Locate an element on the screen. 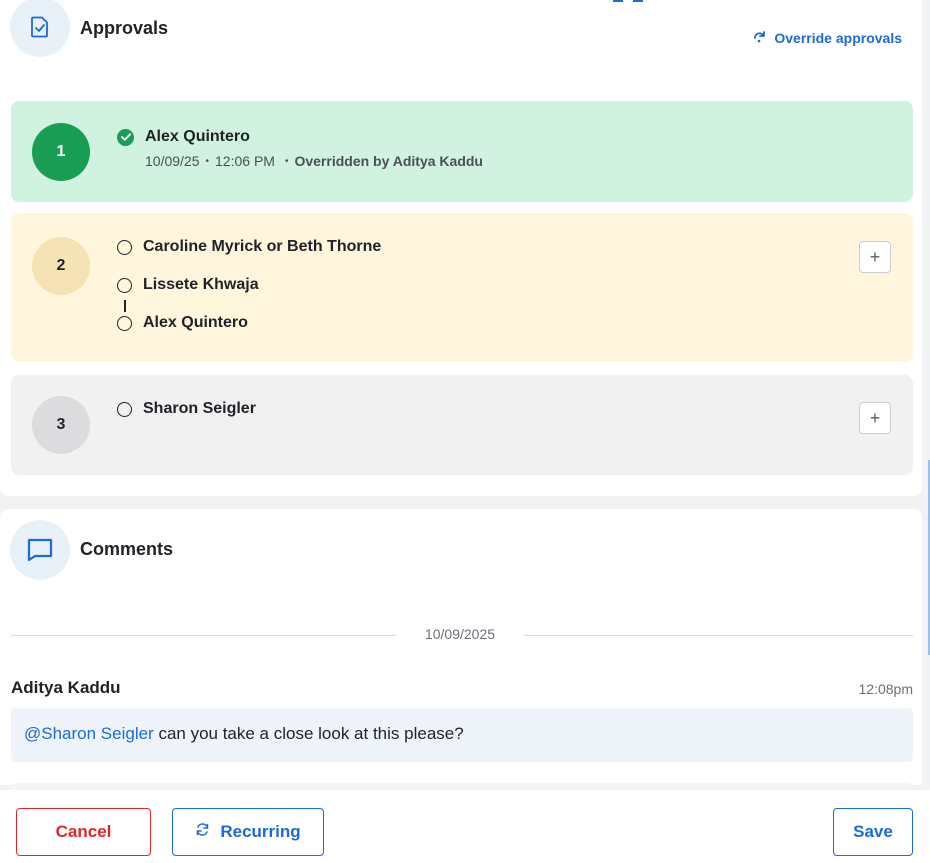  refresh-icon is located at coordinates (202, 832).